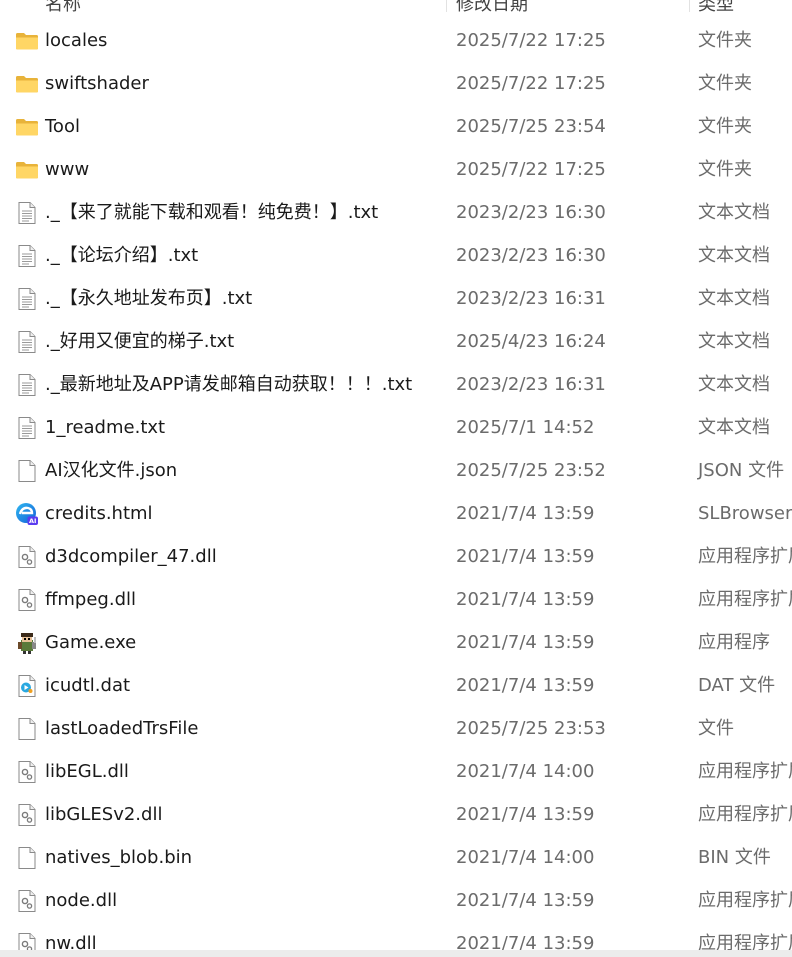  What do you see at coordinates (716, 6) in the screenshot?
I see `column-header-type: 类型` at bounding box center [716, 6].